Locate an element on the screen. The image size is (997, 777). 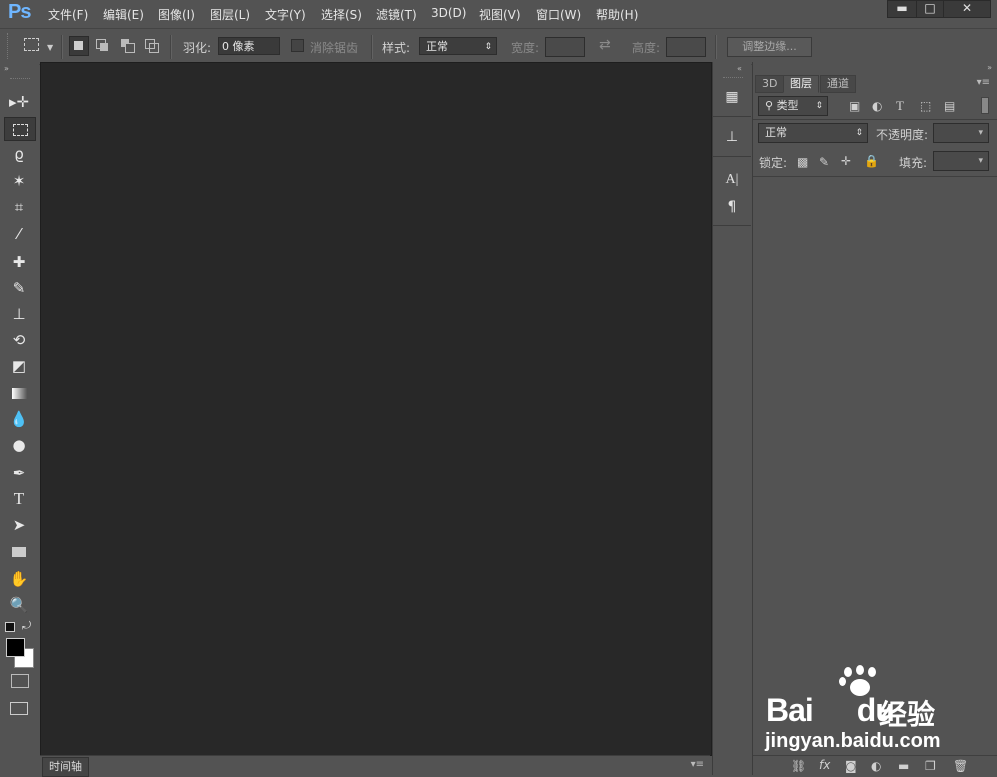
foreground-color-swatch is located at coordinates (15, 647).